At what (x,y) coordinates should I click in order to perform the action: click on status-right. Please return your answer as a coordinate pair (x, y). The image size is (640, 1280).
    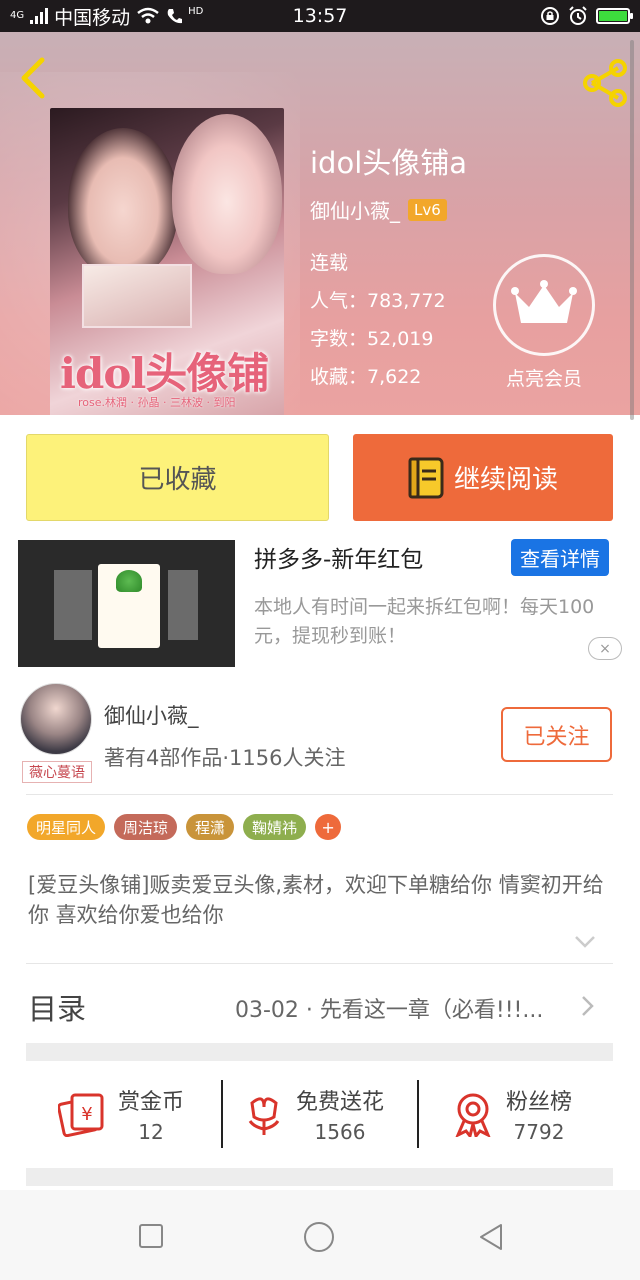
    Looking at the image, I should click on (586, 16).